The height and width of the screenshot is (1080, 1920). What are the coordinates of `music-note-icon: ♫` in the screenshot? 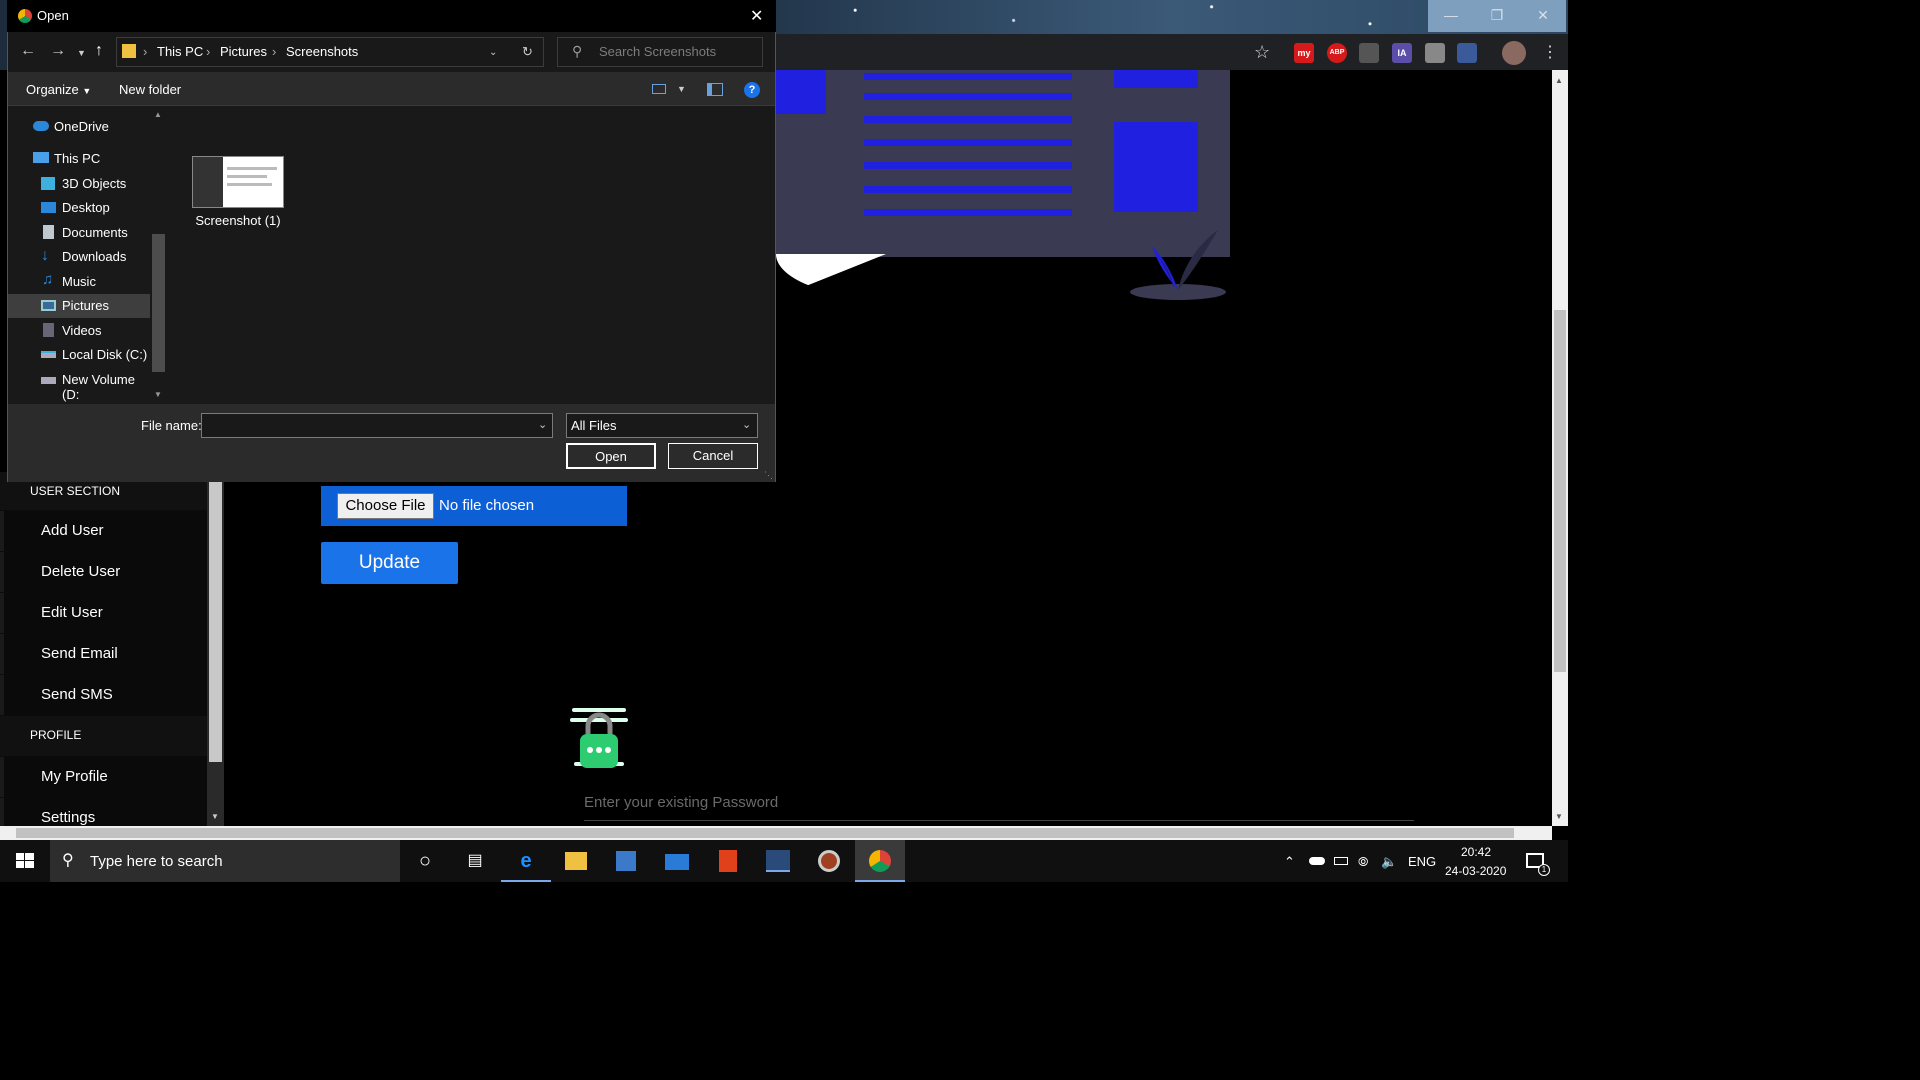 It's located at (48, 279).